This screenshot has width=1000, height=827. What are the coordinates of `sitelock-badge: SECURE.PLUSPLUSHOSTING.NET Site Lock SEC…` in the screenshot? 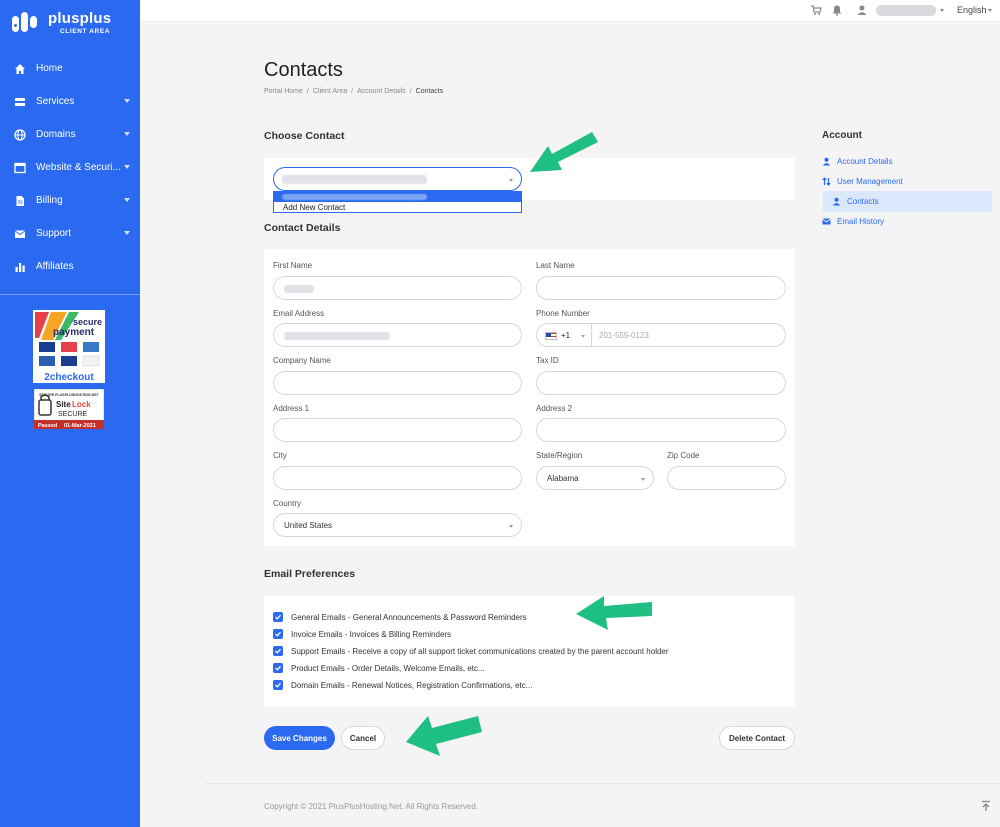 It's located at (69, 409).